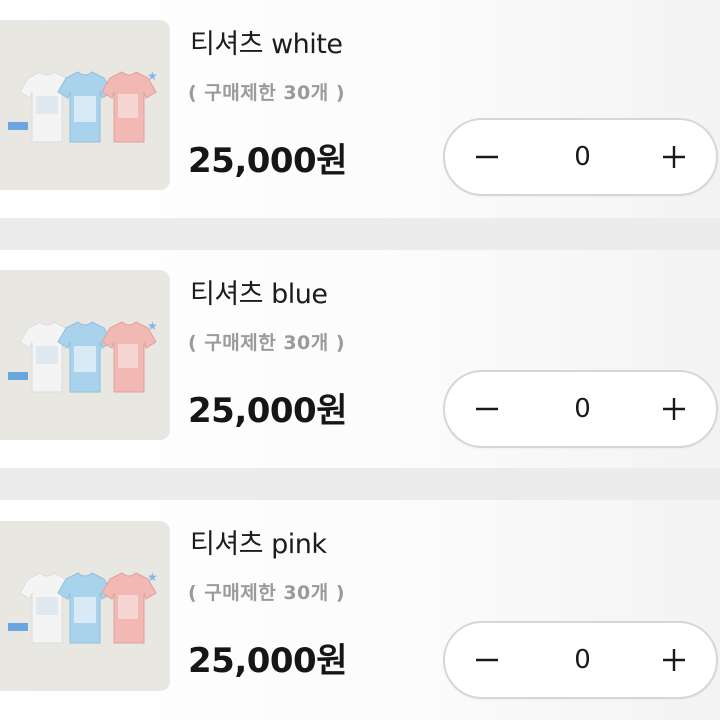  Describe the element at coordinates (258, 544) in the screenshot. I see `product-title: 티셔츠 pink` at that location.